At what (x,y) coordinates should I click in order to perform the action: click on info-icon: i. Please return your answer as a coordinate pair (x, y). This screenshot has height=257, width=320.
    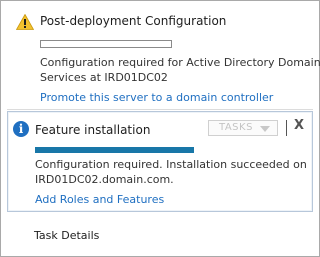
    Looking at the image, I should click on (21, 129).